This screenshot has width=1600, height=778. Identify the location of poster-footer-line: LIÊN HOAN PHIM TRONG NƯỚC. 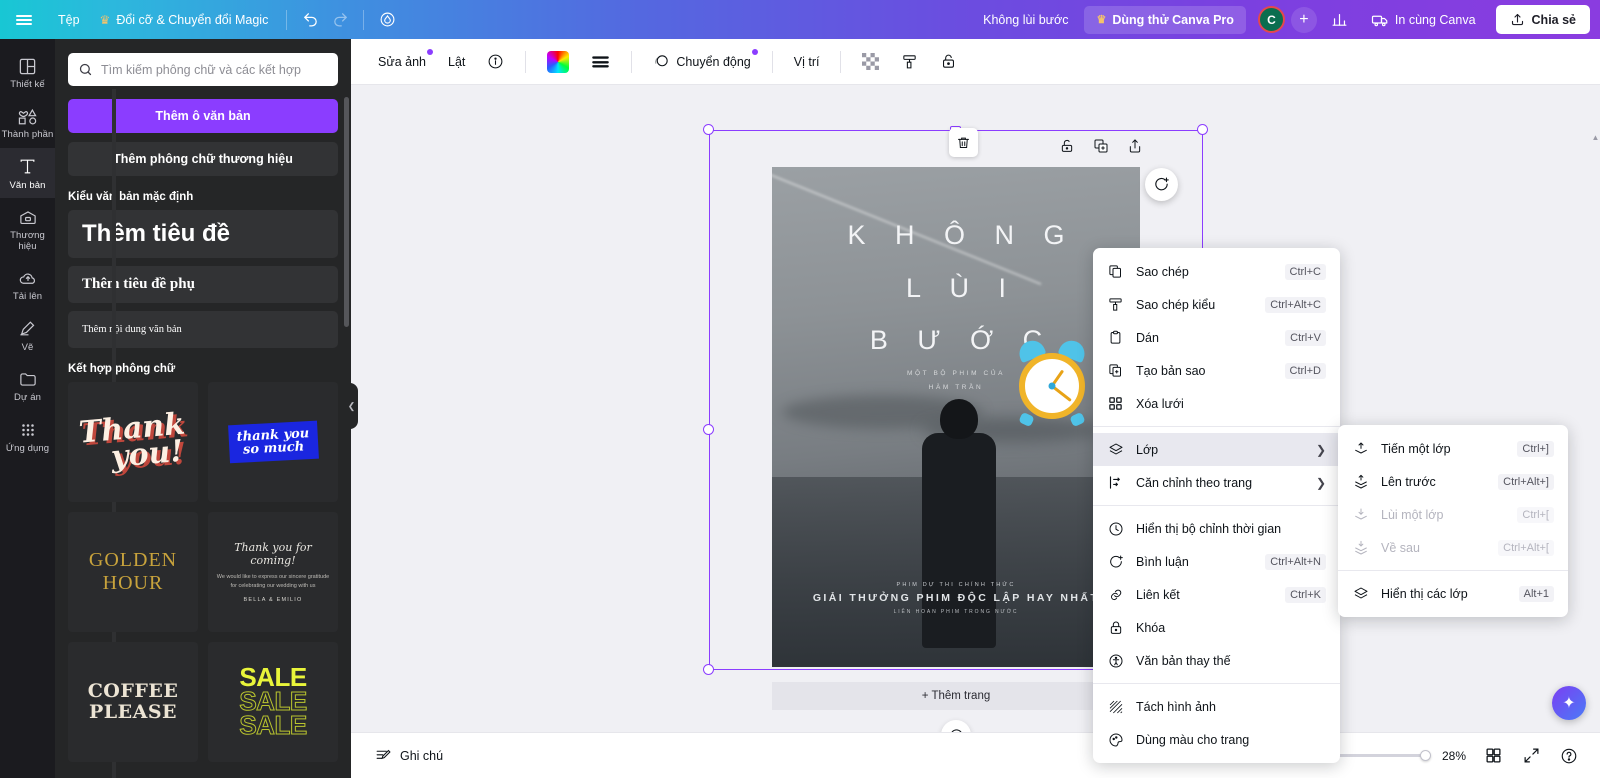
(956, 612).